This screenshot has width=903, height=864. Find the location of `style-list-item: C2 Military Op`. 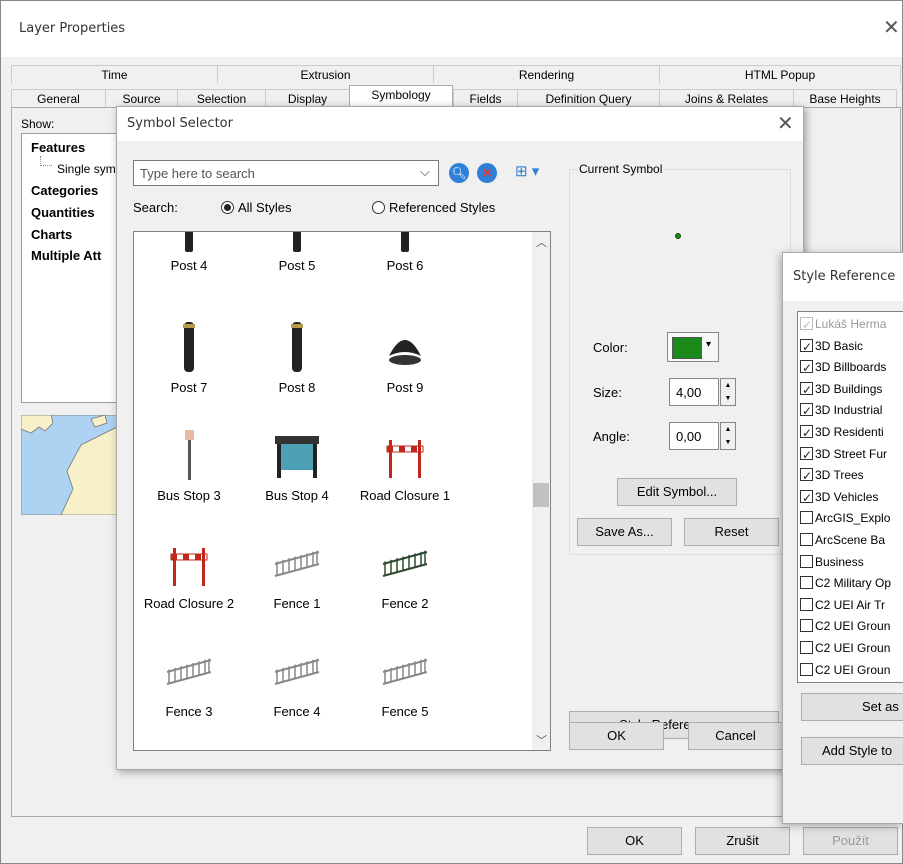

style-list-item: C2 Military Op is located at coordinates (851, 584).